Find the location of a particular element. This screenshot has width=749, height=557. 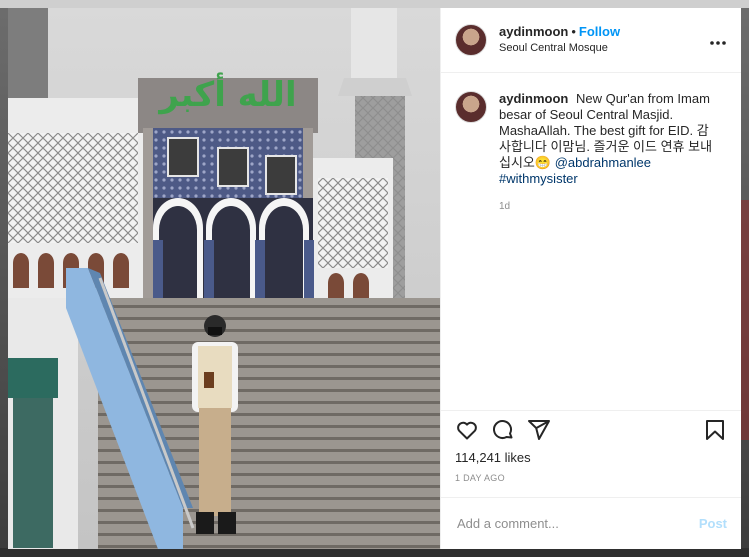

caption-age: 1d is located at coordinates (505, 206).